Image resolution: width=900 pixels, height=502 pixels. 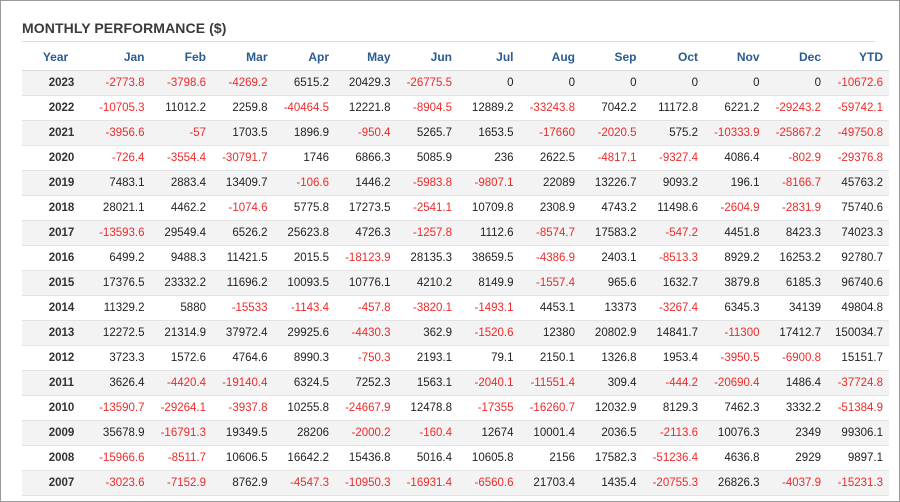 I want to click on month-value-cell: 10605.8, so click(x=489, y=458).